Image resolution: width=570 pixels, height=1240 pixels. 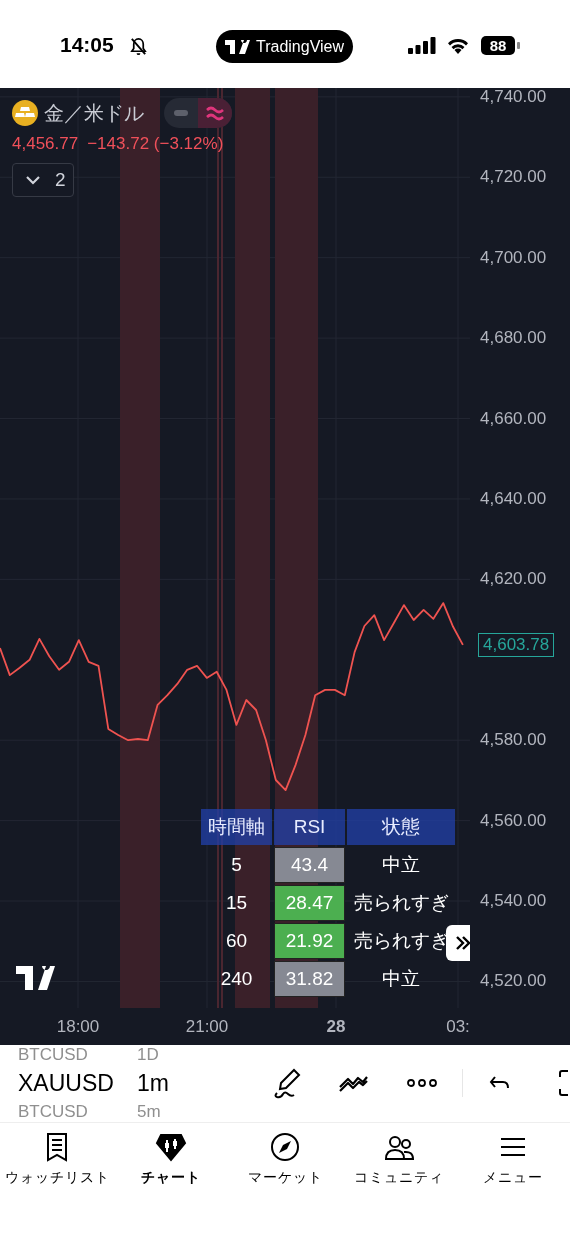 I want to click on price-label: 4,660.00, so click(x=513, y=418).